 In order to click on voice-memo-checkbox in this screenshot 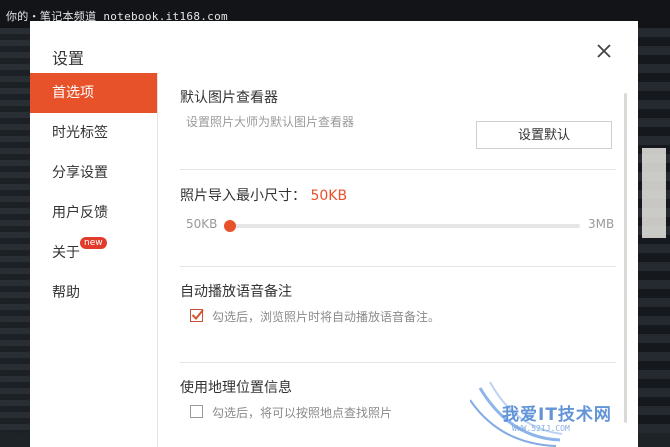, I will do `click(197, 315)`.